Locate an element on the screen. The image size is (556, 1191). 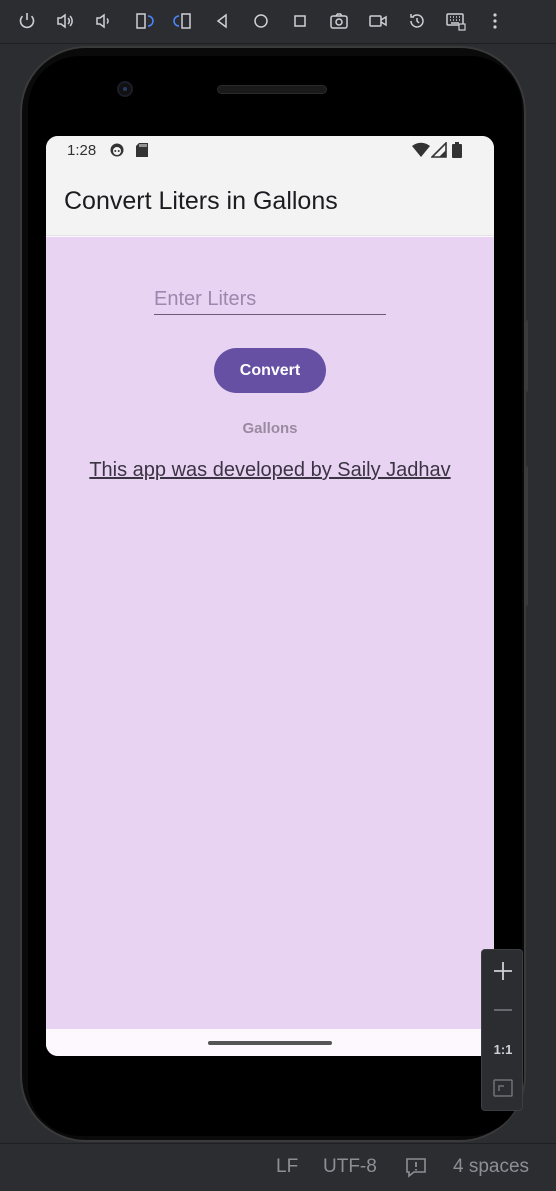
rotate-right-icon is located at coordinates (183, 21).